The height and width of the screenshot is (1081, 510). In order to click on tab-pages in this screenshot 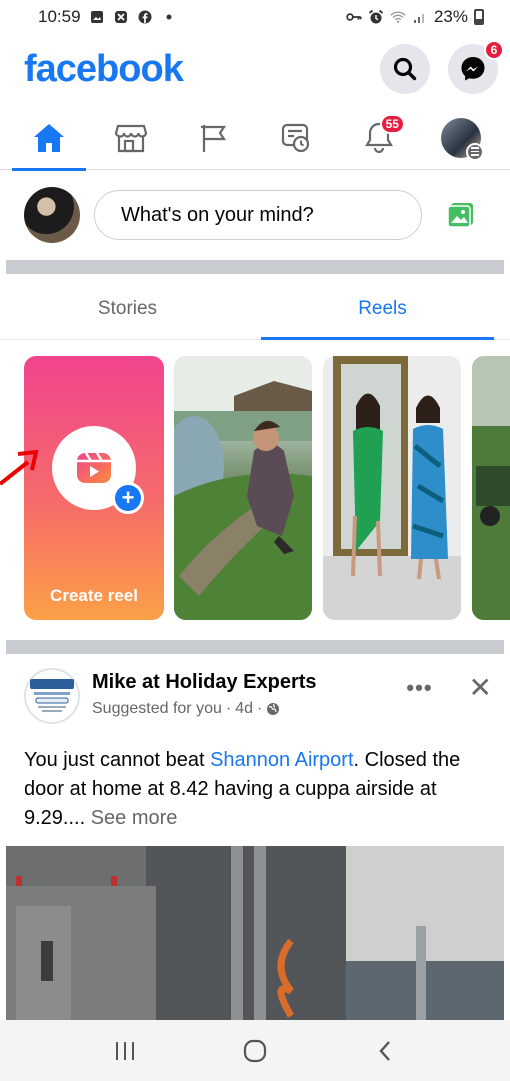, I will do `click(214, 138)`.